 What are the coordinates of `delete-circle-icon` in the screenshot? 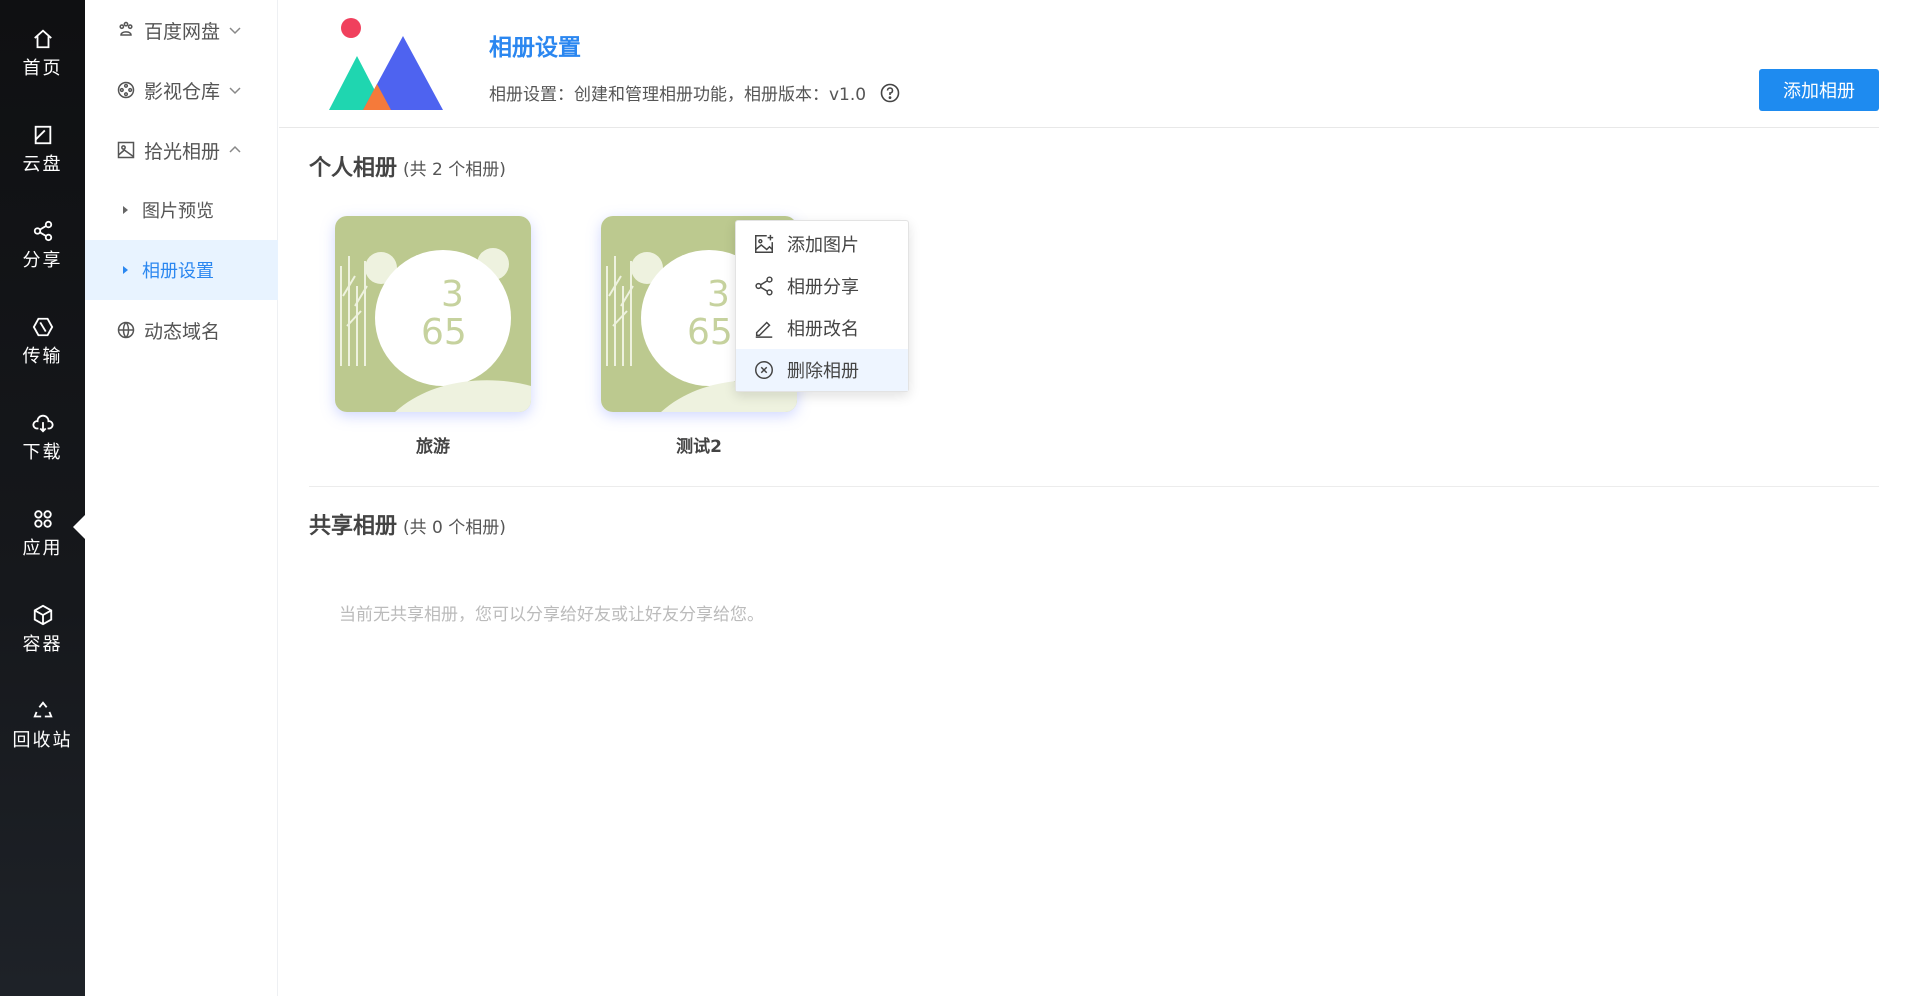 It's located at (764, 370).